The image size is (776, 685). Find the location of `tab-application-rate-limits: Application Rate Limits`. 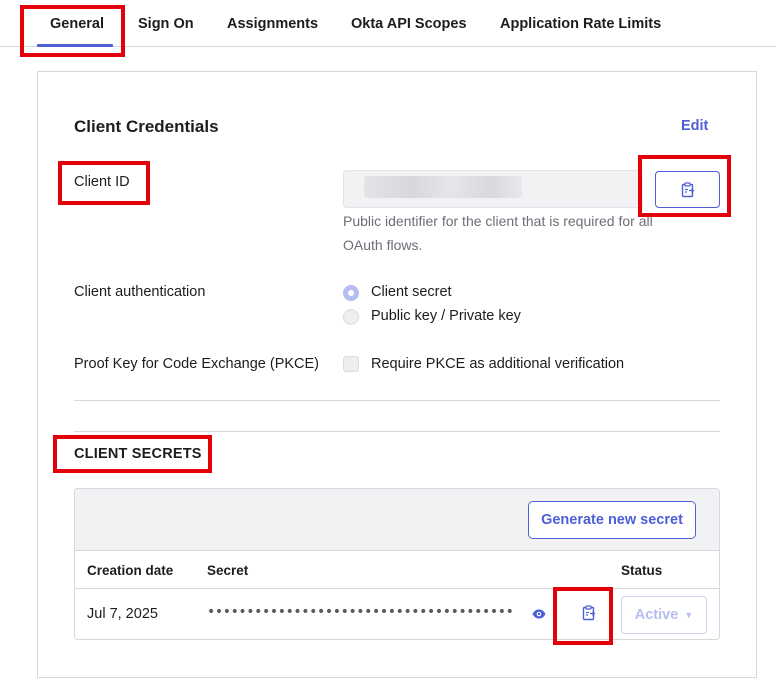

tab-application-rate-limits: Application Rate Limits is located at coordinates (580, 24).